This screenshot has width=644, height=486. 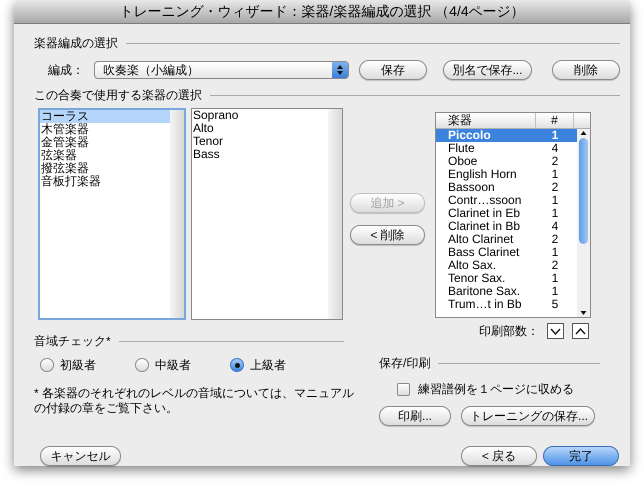 What do you see at coordinates (260, 141) in the screenshot?
I see `instrument-list-item: Tenor` at bounding box center [260, 141].